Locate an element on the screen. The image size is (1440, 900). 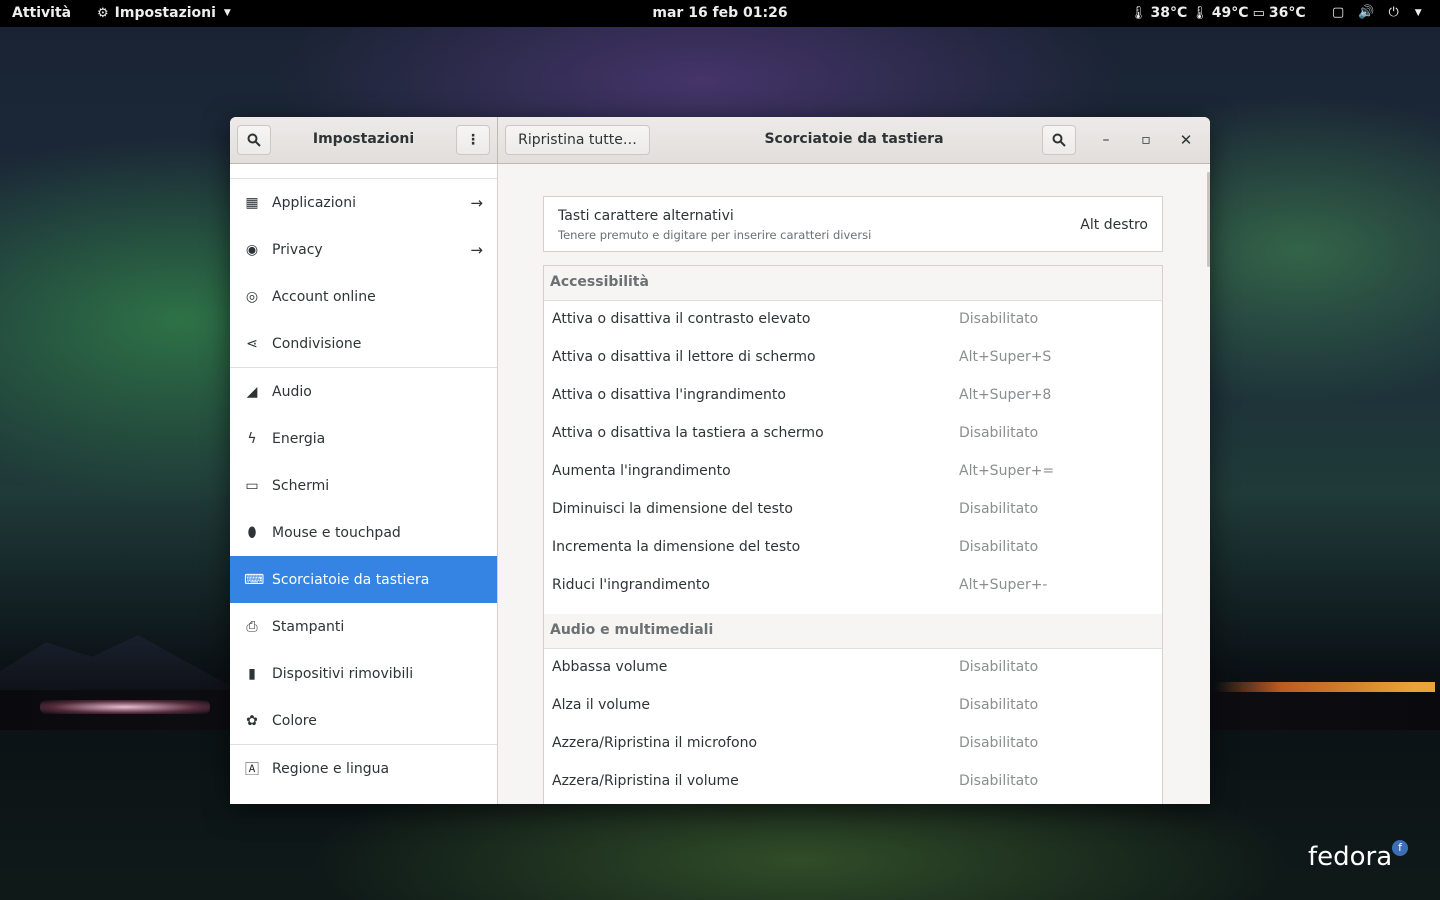
sidebar-item-regione: 🄰 Regione e lingua is located at coordinates (363, 768).